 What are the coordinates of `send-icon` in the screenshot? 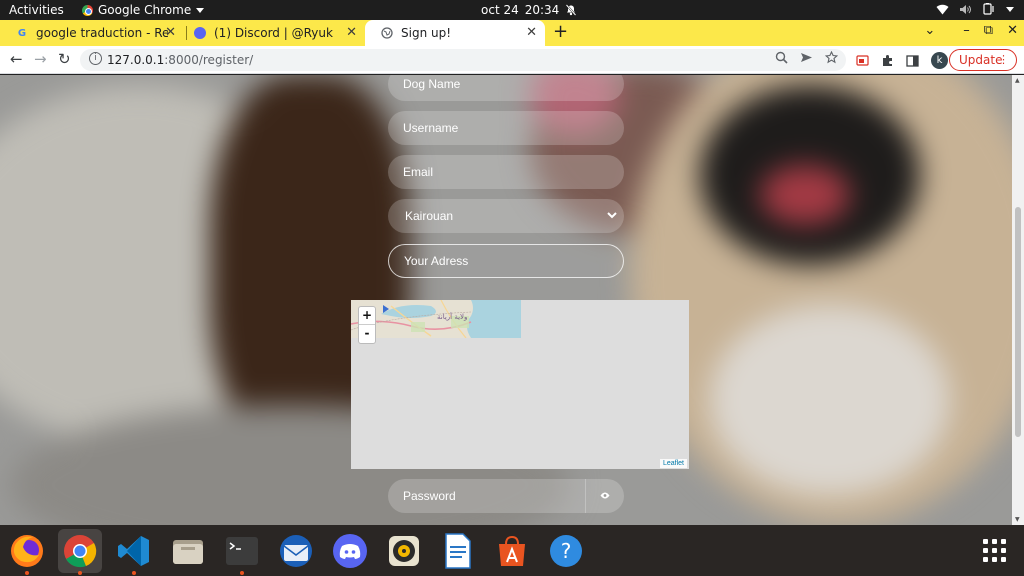 It's located at (806, 57).